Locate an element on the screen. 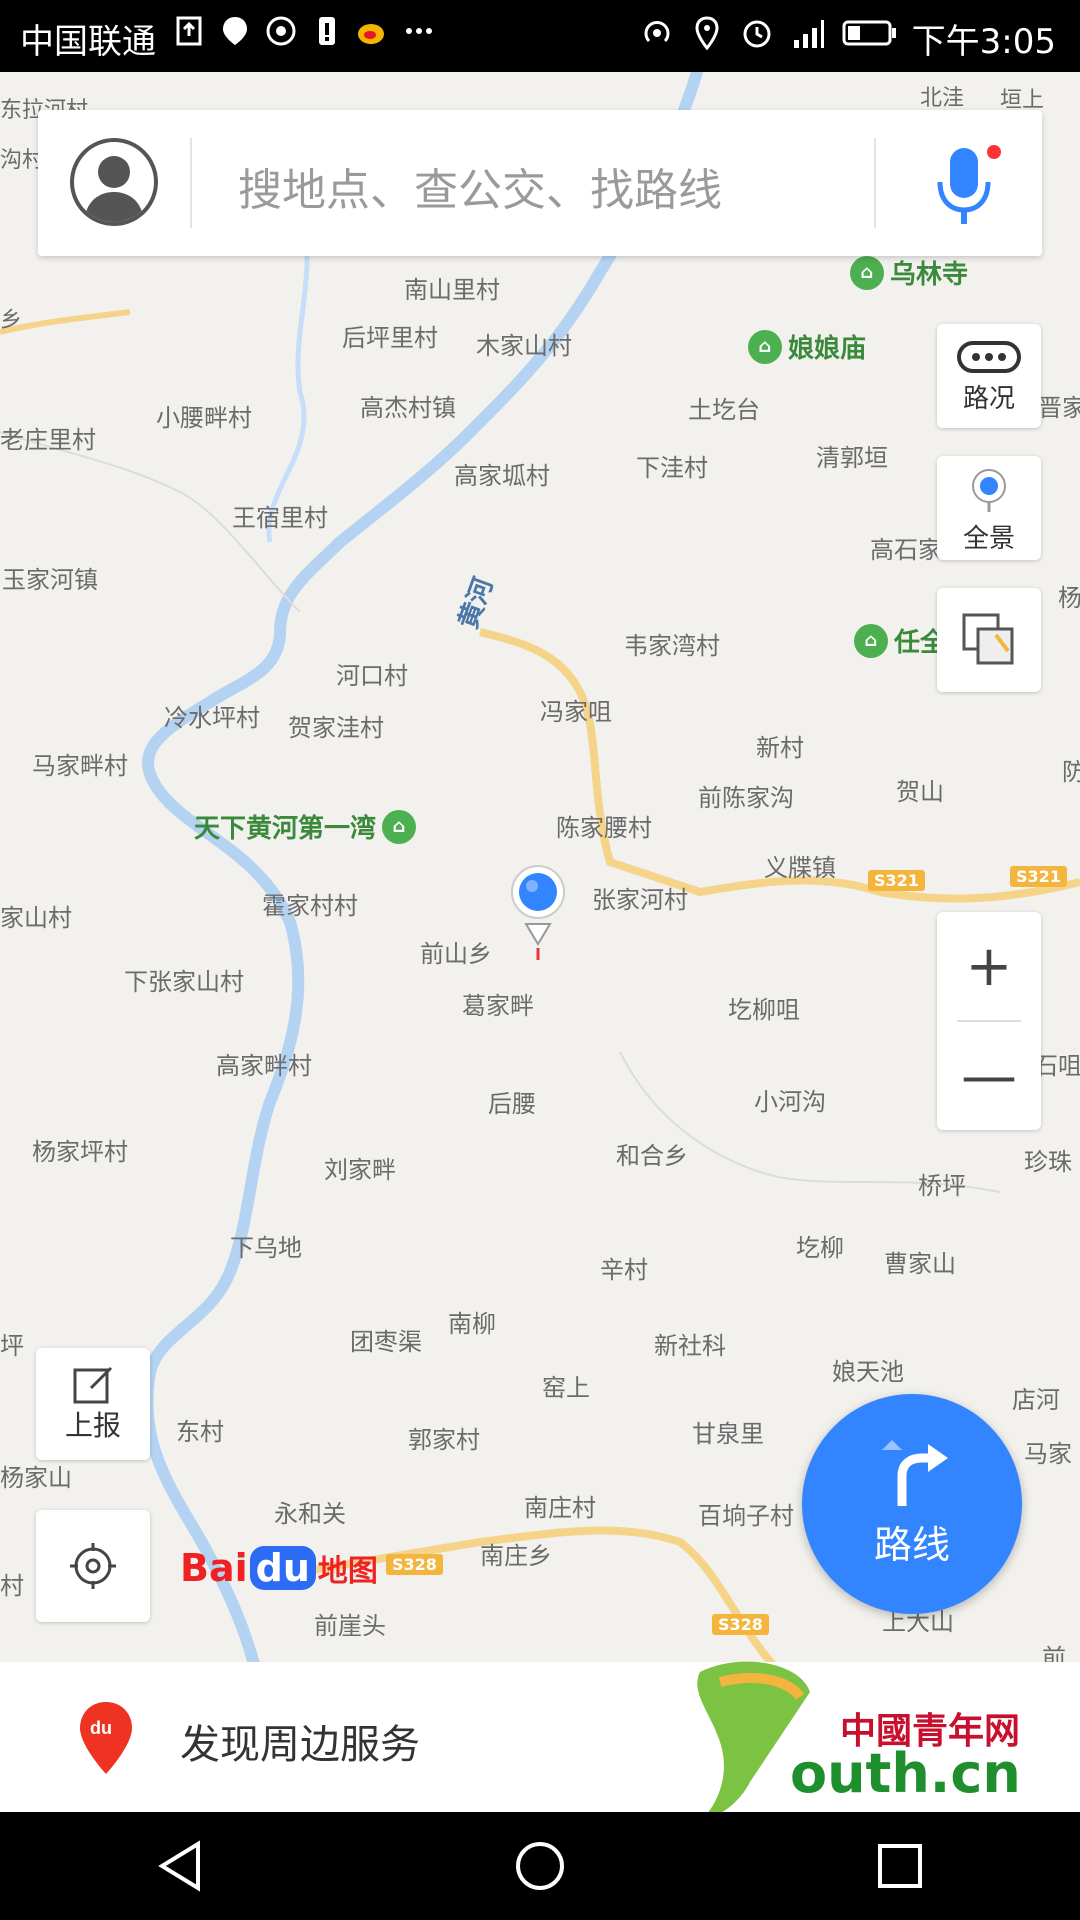 This screenshot has width=1080, height=1920. map-place-label: 前陈家沟 is located at coordinates (746, 795).